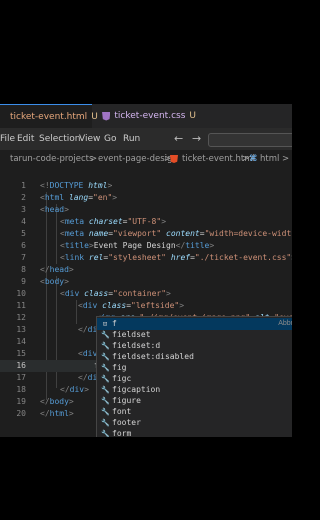 The width and height of the screenshot is (320, 520). What do you see at coordinates (105, 324) in the screenshot?
I see `abbreviation-icon: ⊡` at bounding box center [105, 324].